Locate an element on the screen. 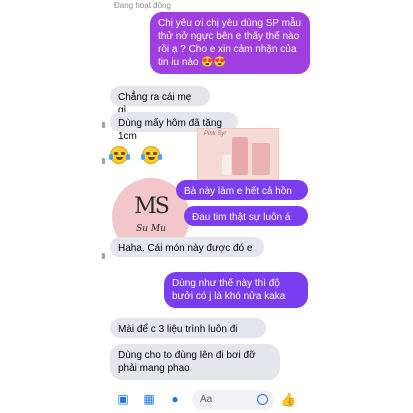 The width and height of the screenshot is (413, 413). message-outgoing: Bà này làm e hết cả hồn is located at coordinates (242, 190).